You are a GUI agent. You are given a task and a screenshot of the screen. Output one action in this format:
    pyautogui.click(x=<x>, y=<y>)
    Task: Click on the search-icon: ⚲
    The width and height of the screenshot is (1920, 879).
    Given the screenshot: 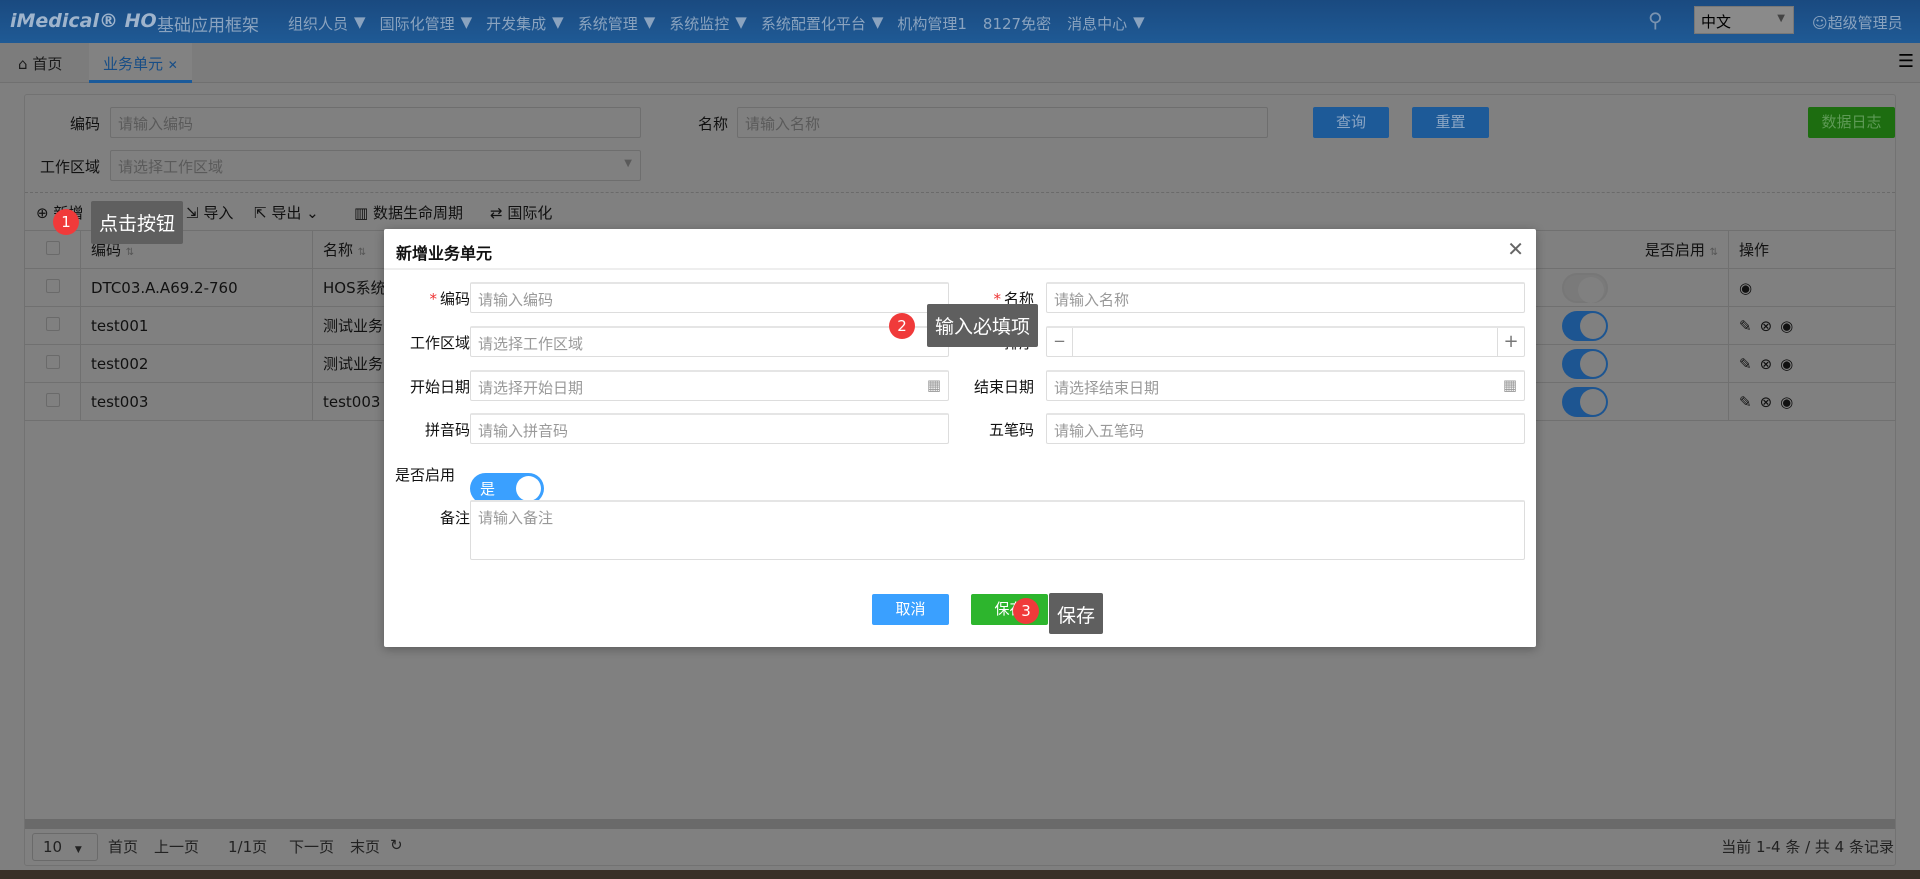 What is the action you would take?
    pyautogui.click(x=1655, y=20)
    